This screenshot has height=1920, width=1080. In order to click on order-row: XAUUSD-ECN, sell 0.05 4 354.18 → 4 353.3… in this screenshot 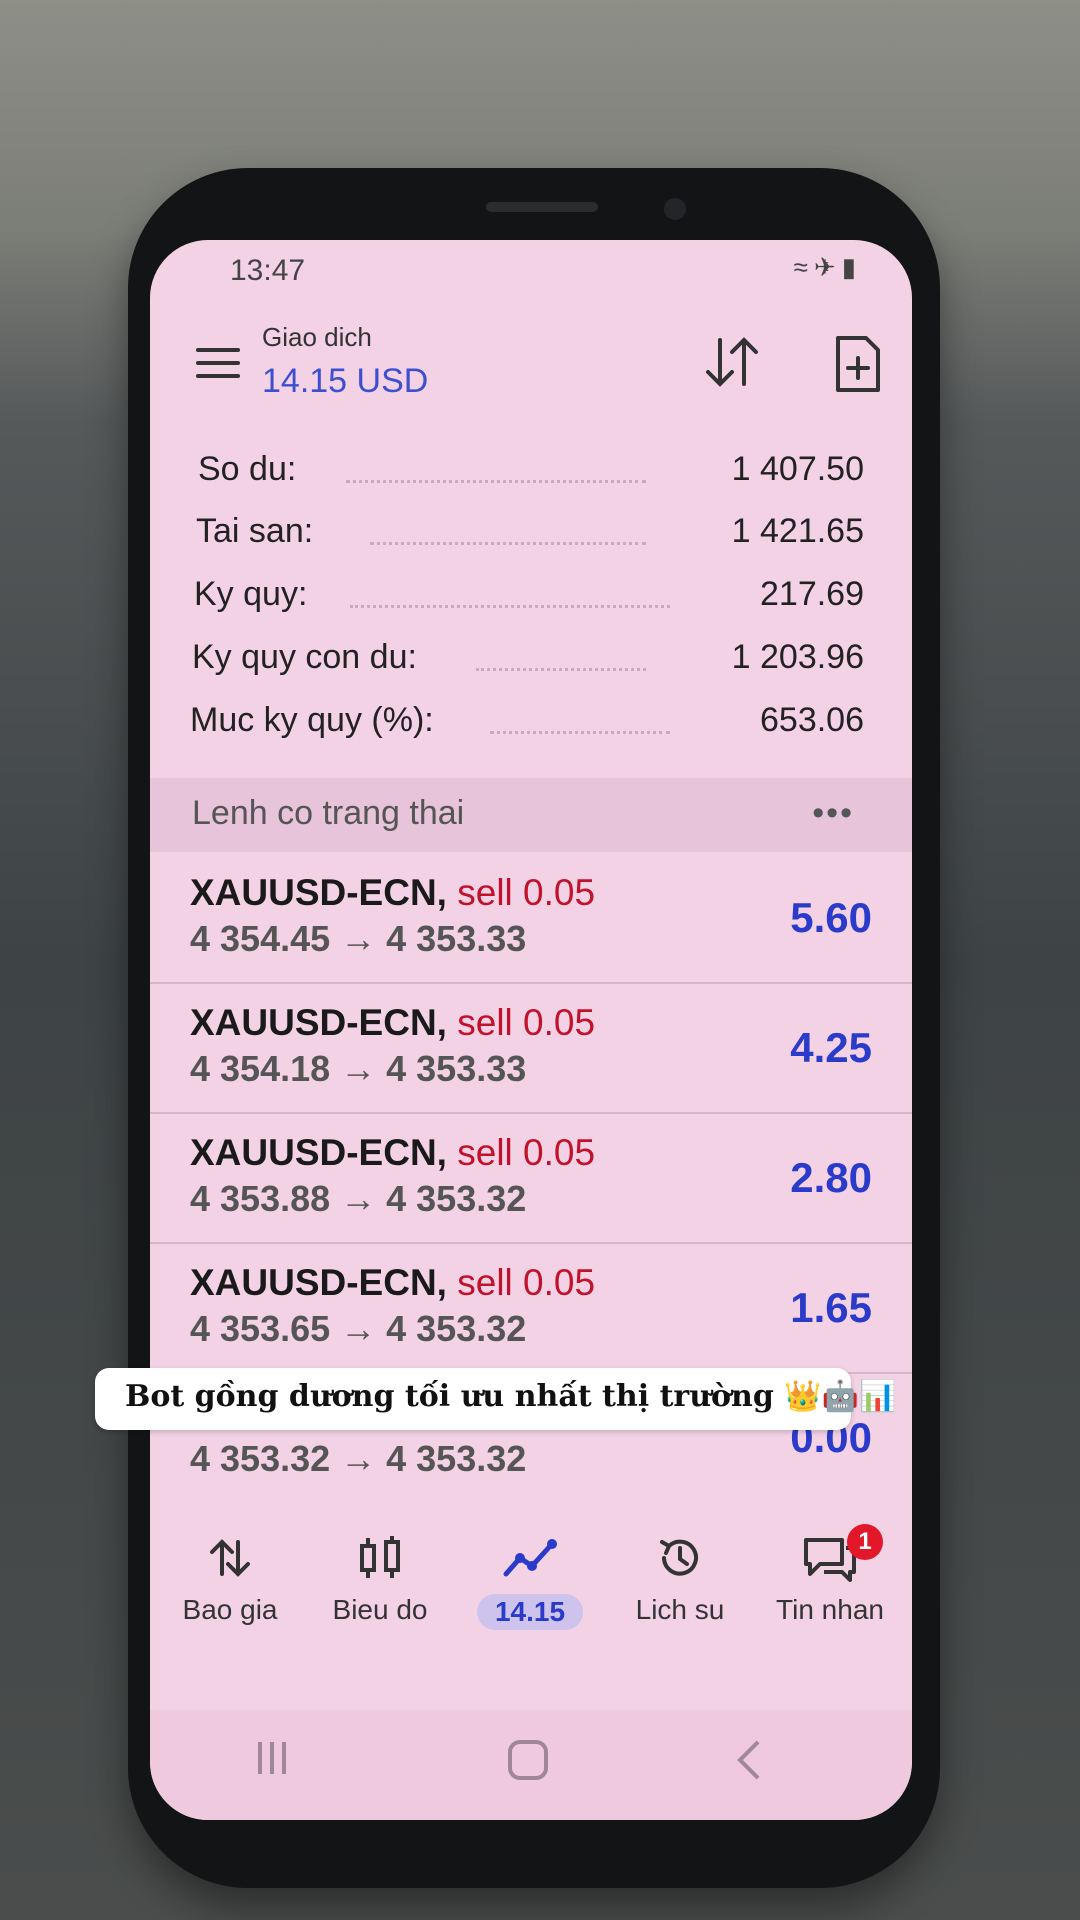, I will do `click(531, 1049)`.